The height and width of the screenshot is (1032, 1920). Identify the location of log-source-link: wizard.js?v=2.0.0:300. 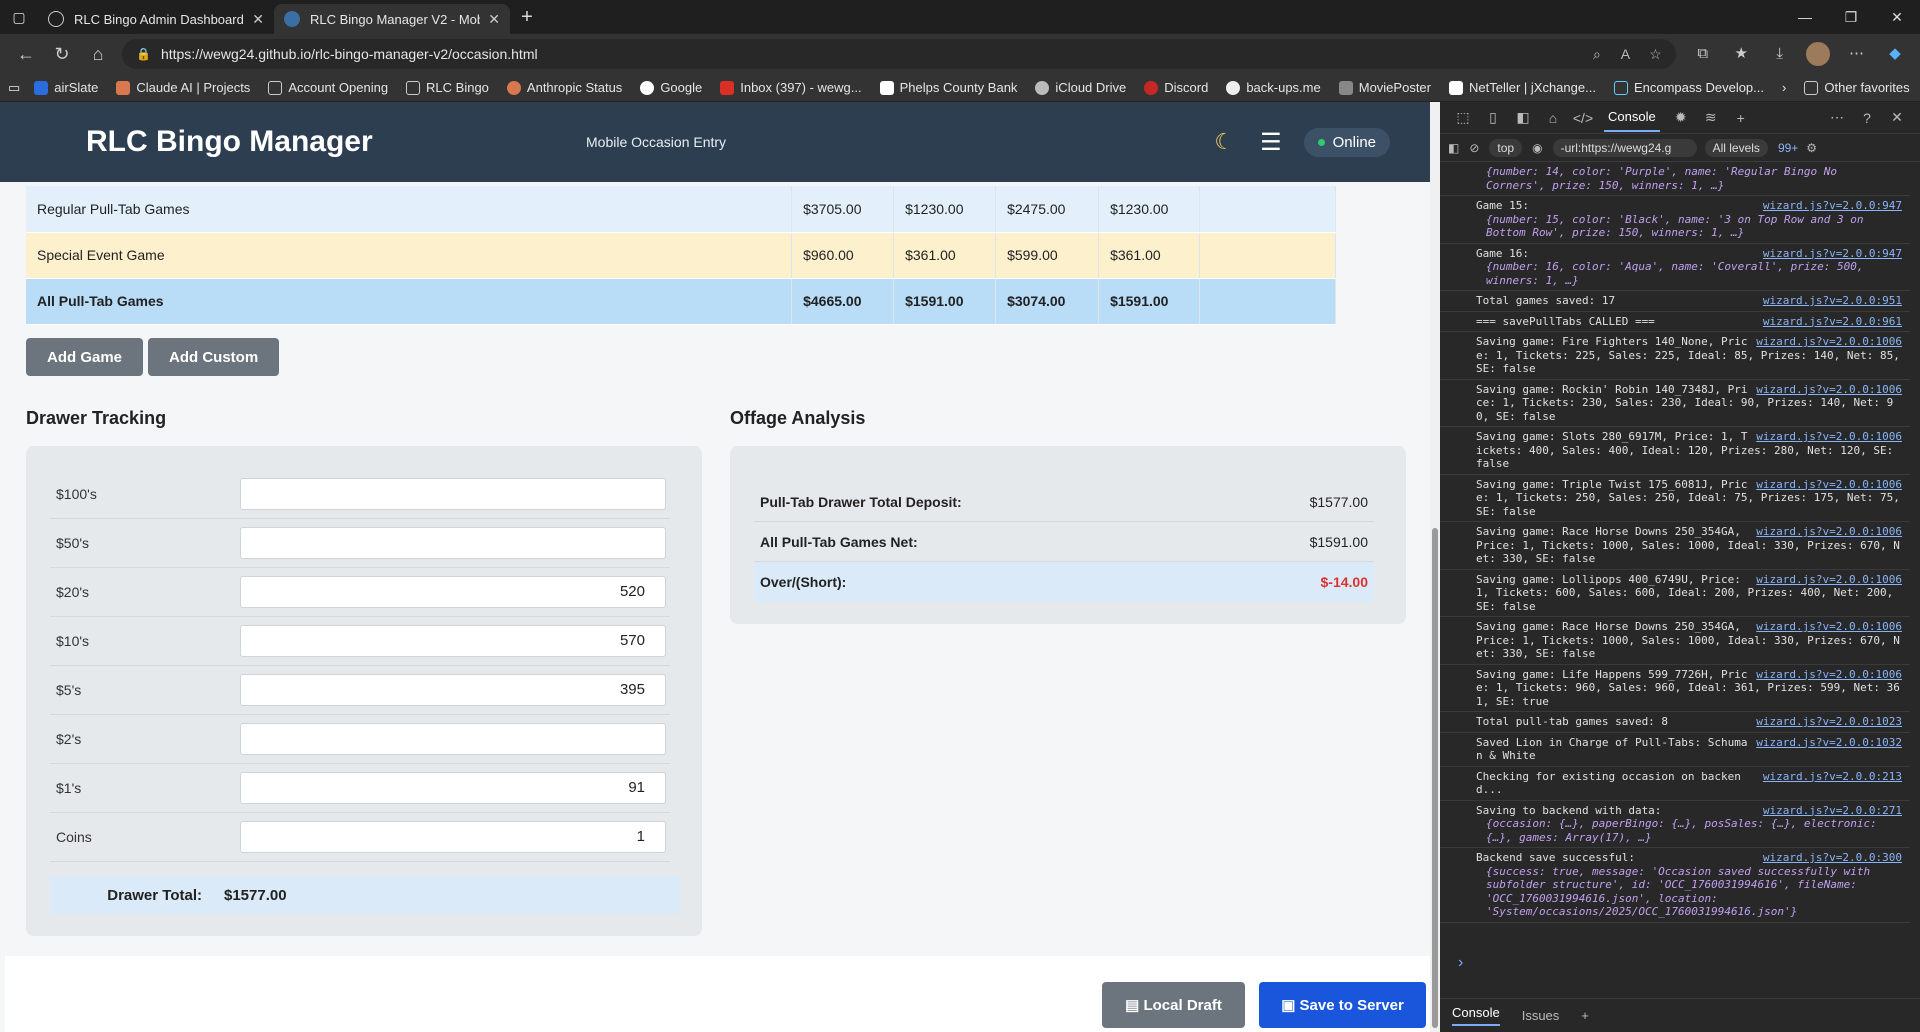
(1832, 858).